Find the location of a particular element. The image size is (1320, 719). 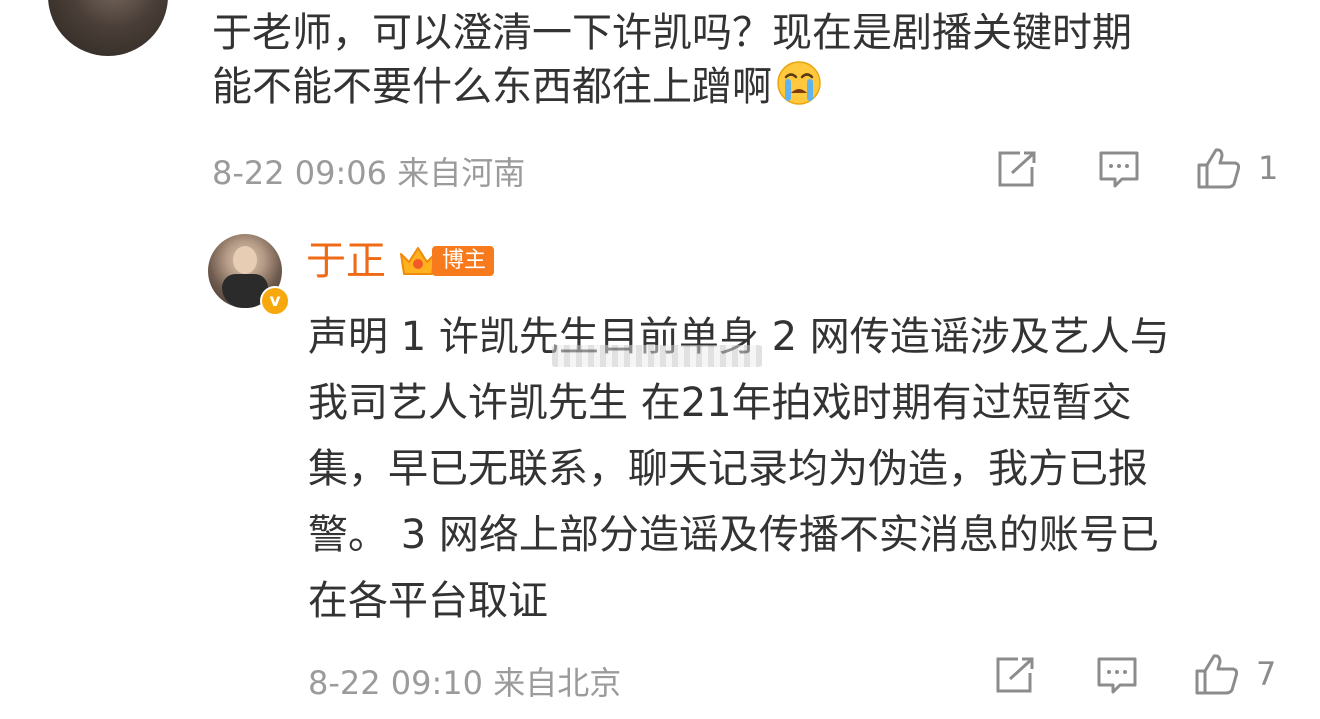

host-badge-label: 博主 is located at coordinates (463, 261).